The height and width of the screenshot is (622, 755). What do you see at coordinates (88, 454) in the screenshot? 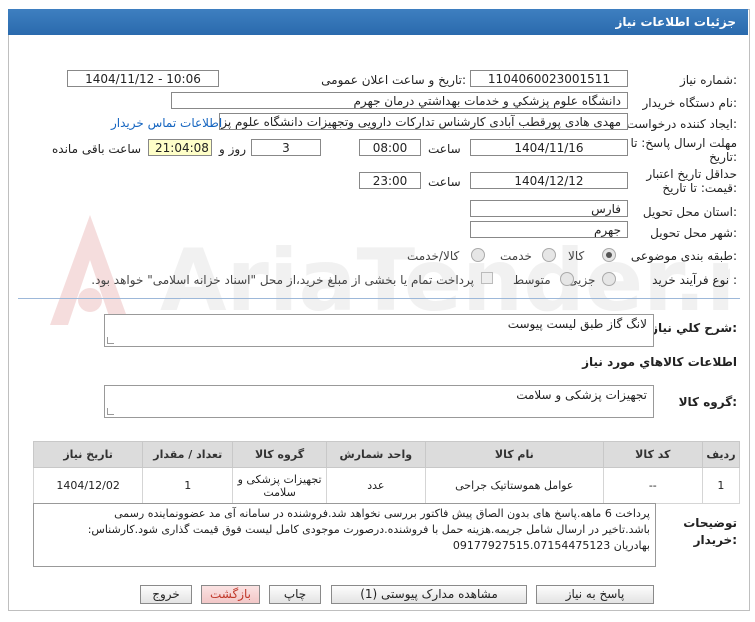
I see `col-need-date: تاریخ نیاز` at bounding box center [88, 454].